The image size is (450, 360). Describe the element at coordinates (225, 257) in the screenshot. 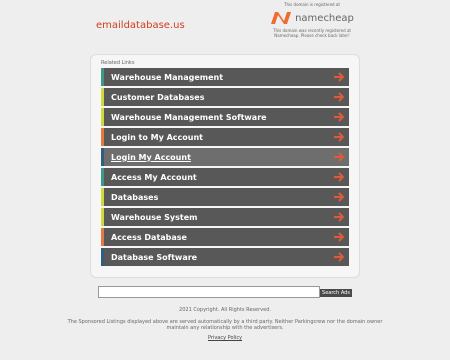

I see `related-link-item: Database Software` at that location.